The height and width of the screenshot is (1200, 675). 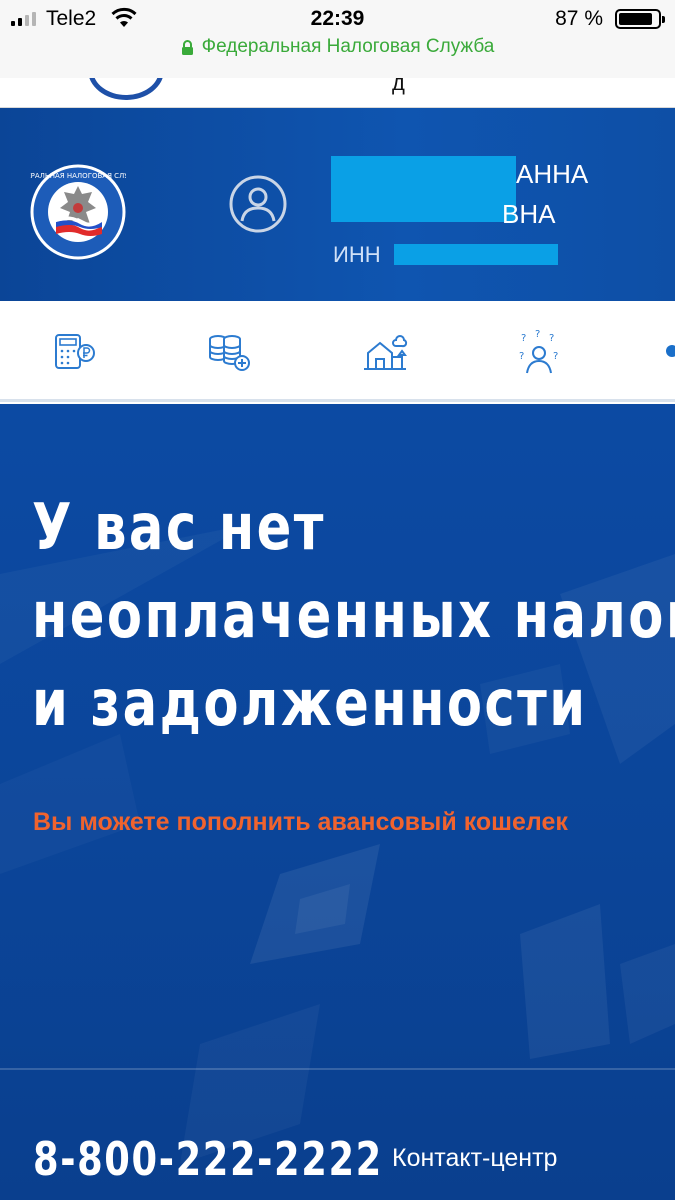 What do you see at coordinates (476, 254) in the screenshot?
I see `redacted-inn-block` at bounding box center [476, 254].